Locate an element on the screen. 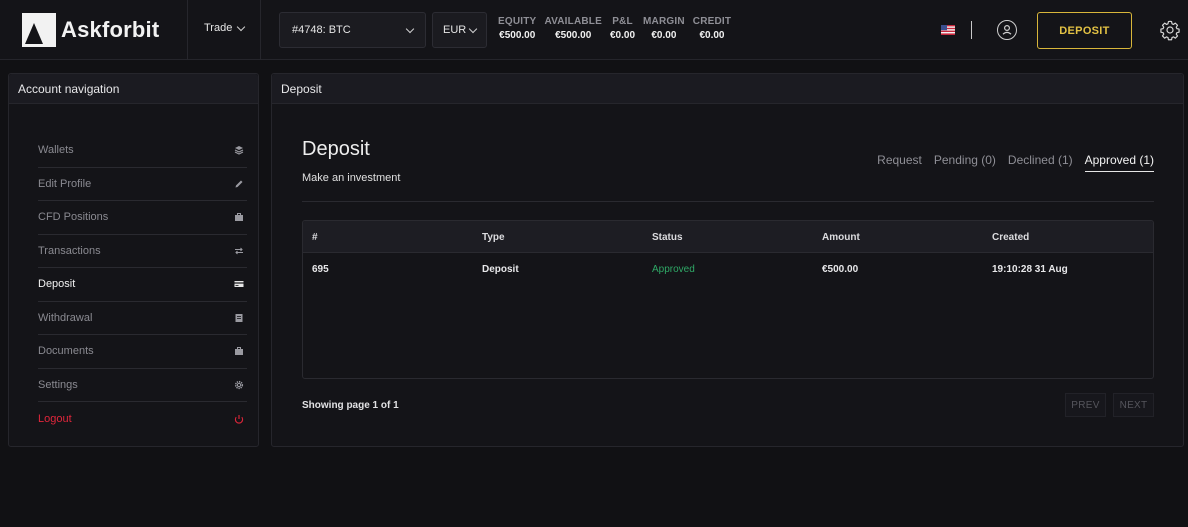 This screenshot has height=527, width=1188. column-header: Status is located at coordinates (667, 237).